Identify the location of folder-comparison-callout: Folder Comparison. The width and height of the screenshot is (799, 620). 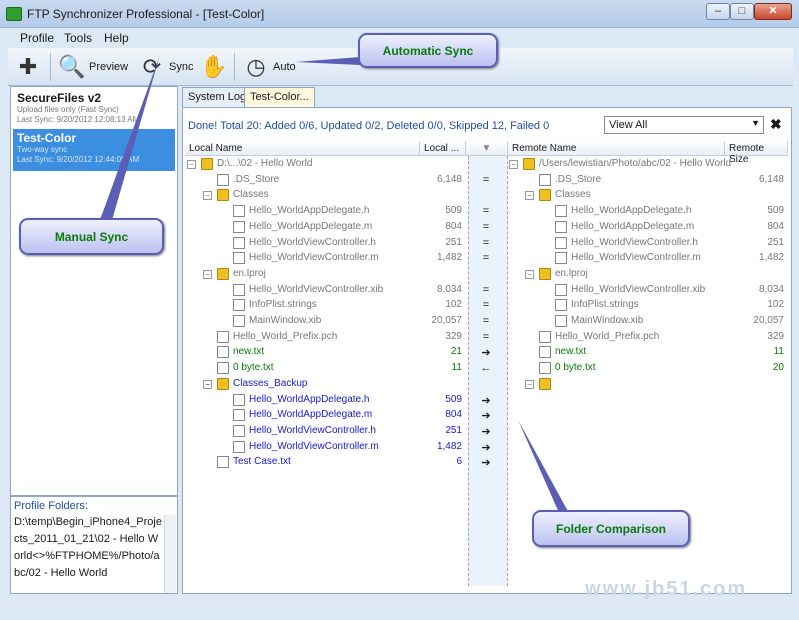
(611, 528).